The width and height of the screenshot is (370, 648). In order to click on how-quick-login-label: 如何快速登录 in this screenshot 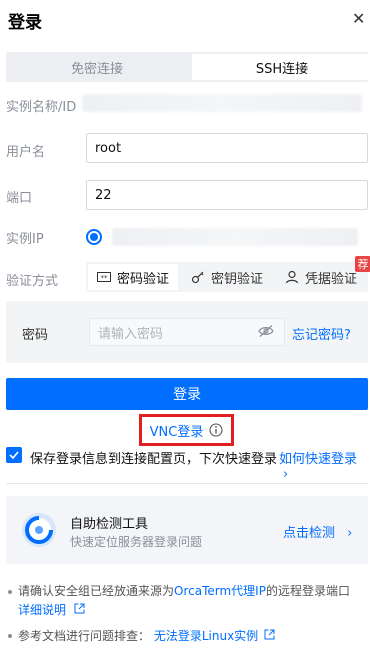, I will do `click(318, 459)`.